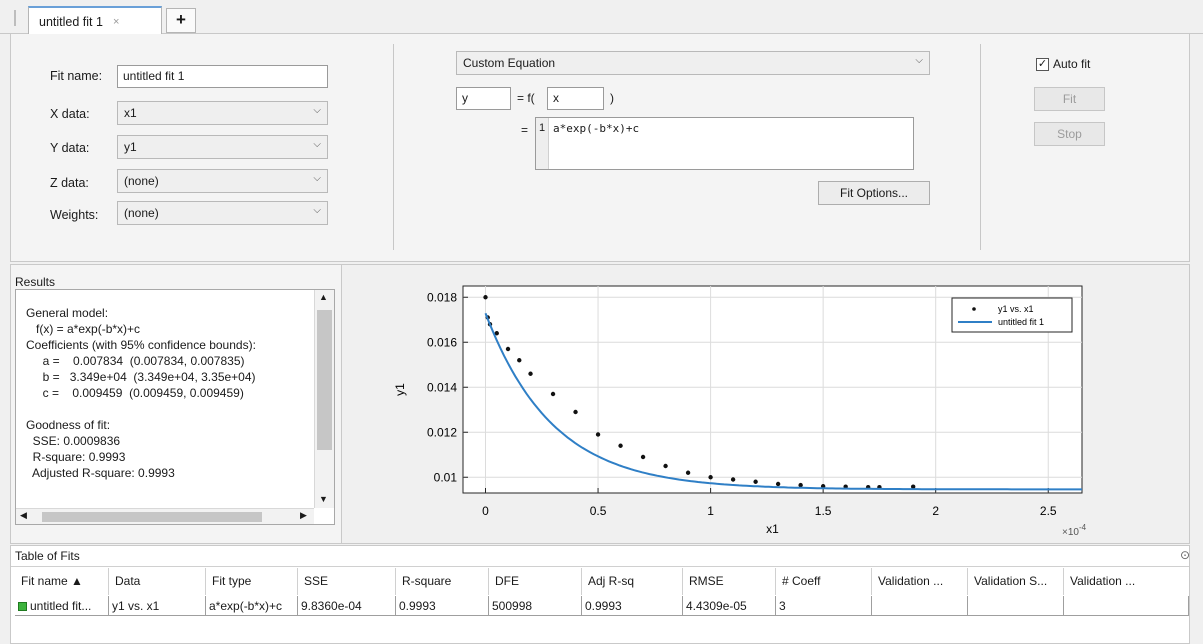  I want to click on fit-name-input: untitled fit 1, so click(222, 76).